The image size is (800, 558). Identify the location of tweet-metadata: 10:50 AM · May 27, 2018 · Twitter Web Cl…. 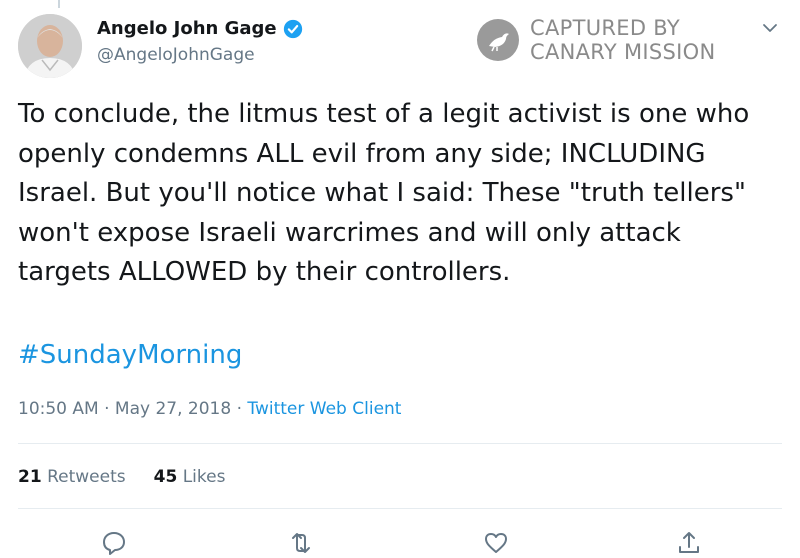
(209, 409).